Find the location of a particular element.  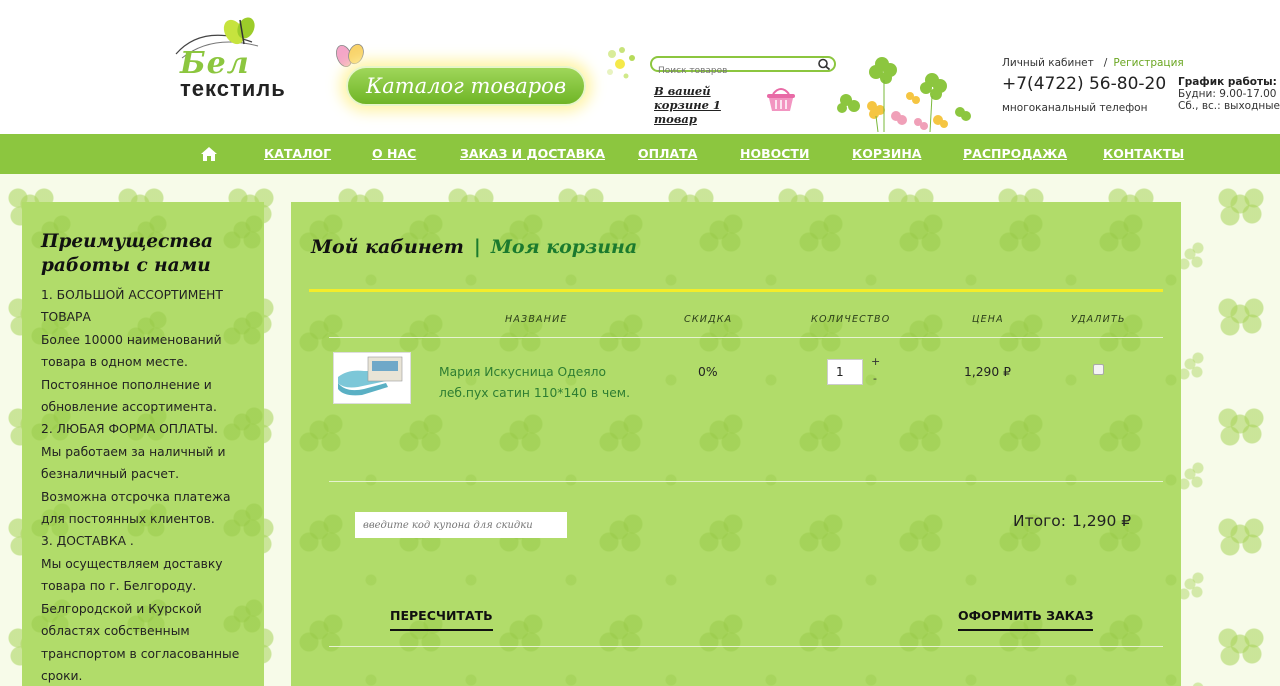

column-header-discount: СКИДКА is located at coordinates (708, 319).